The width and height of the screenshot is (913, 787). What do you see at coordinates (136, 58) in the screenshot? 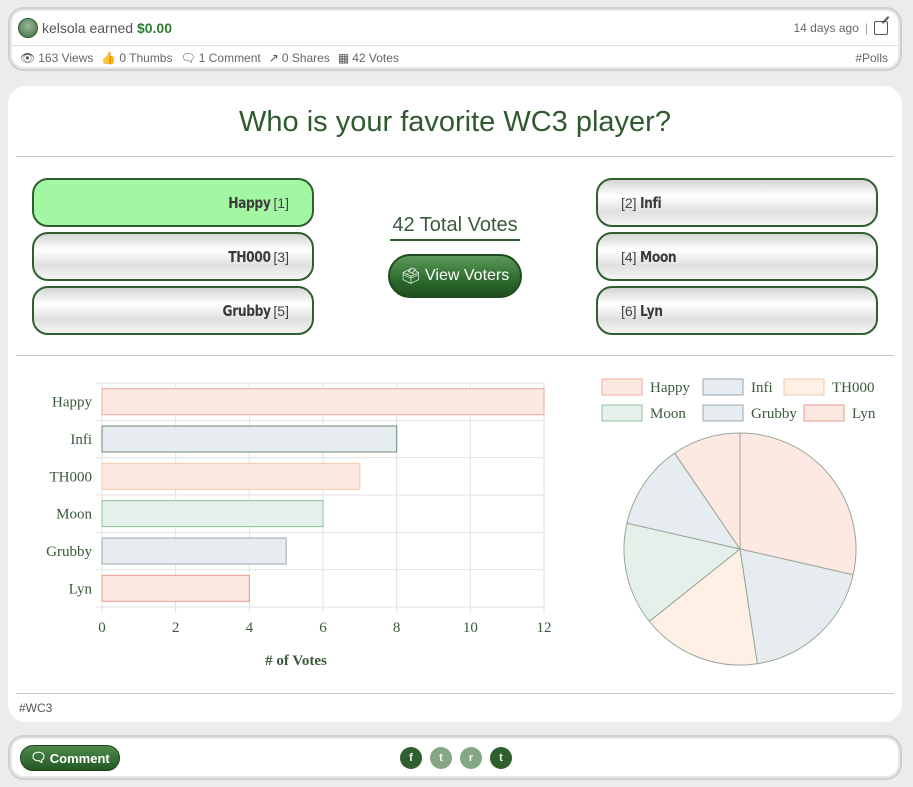
I see `stat-thumbs: 👍 0 Thumbs` at bounding box center [136, 58].